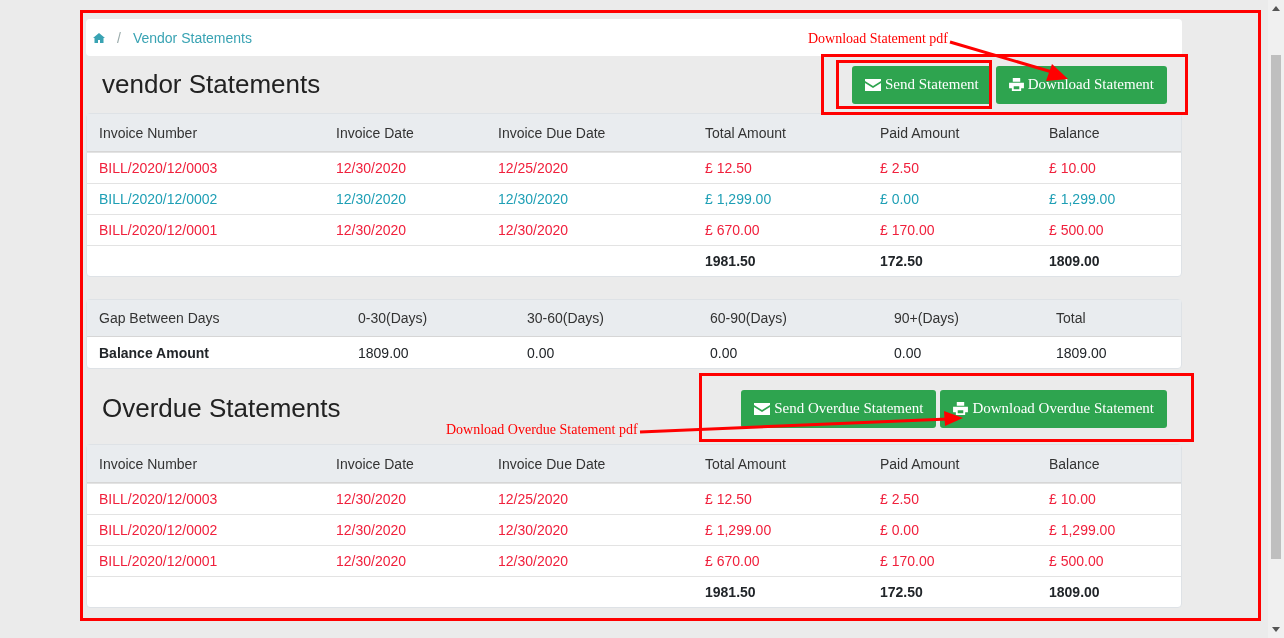  I want to click on column-header: 60-90(Days), so click(749, 318).